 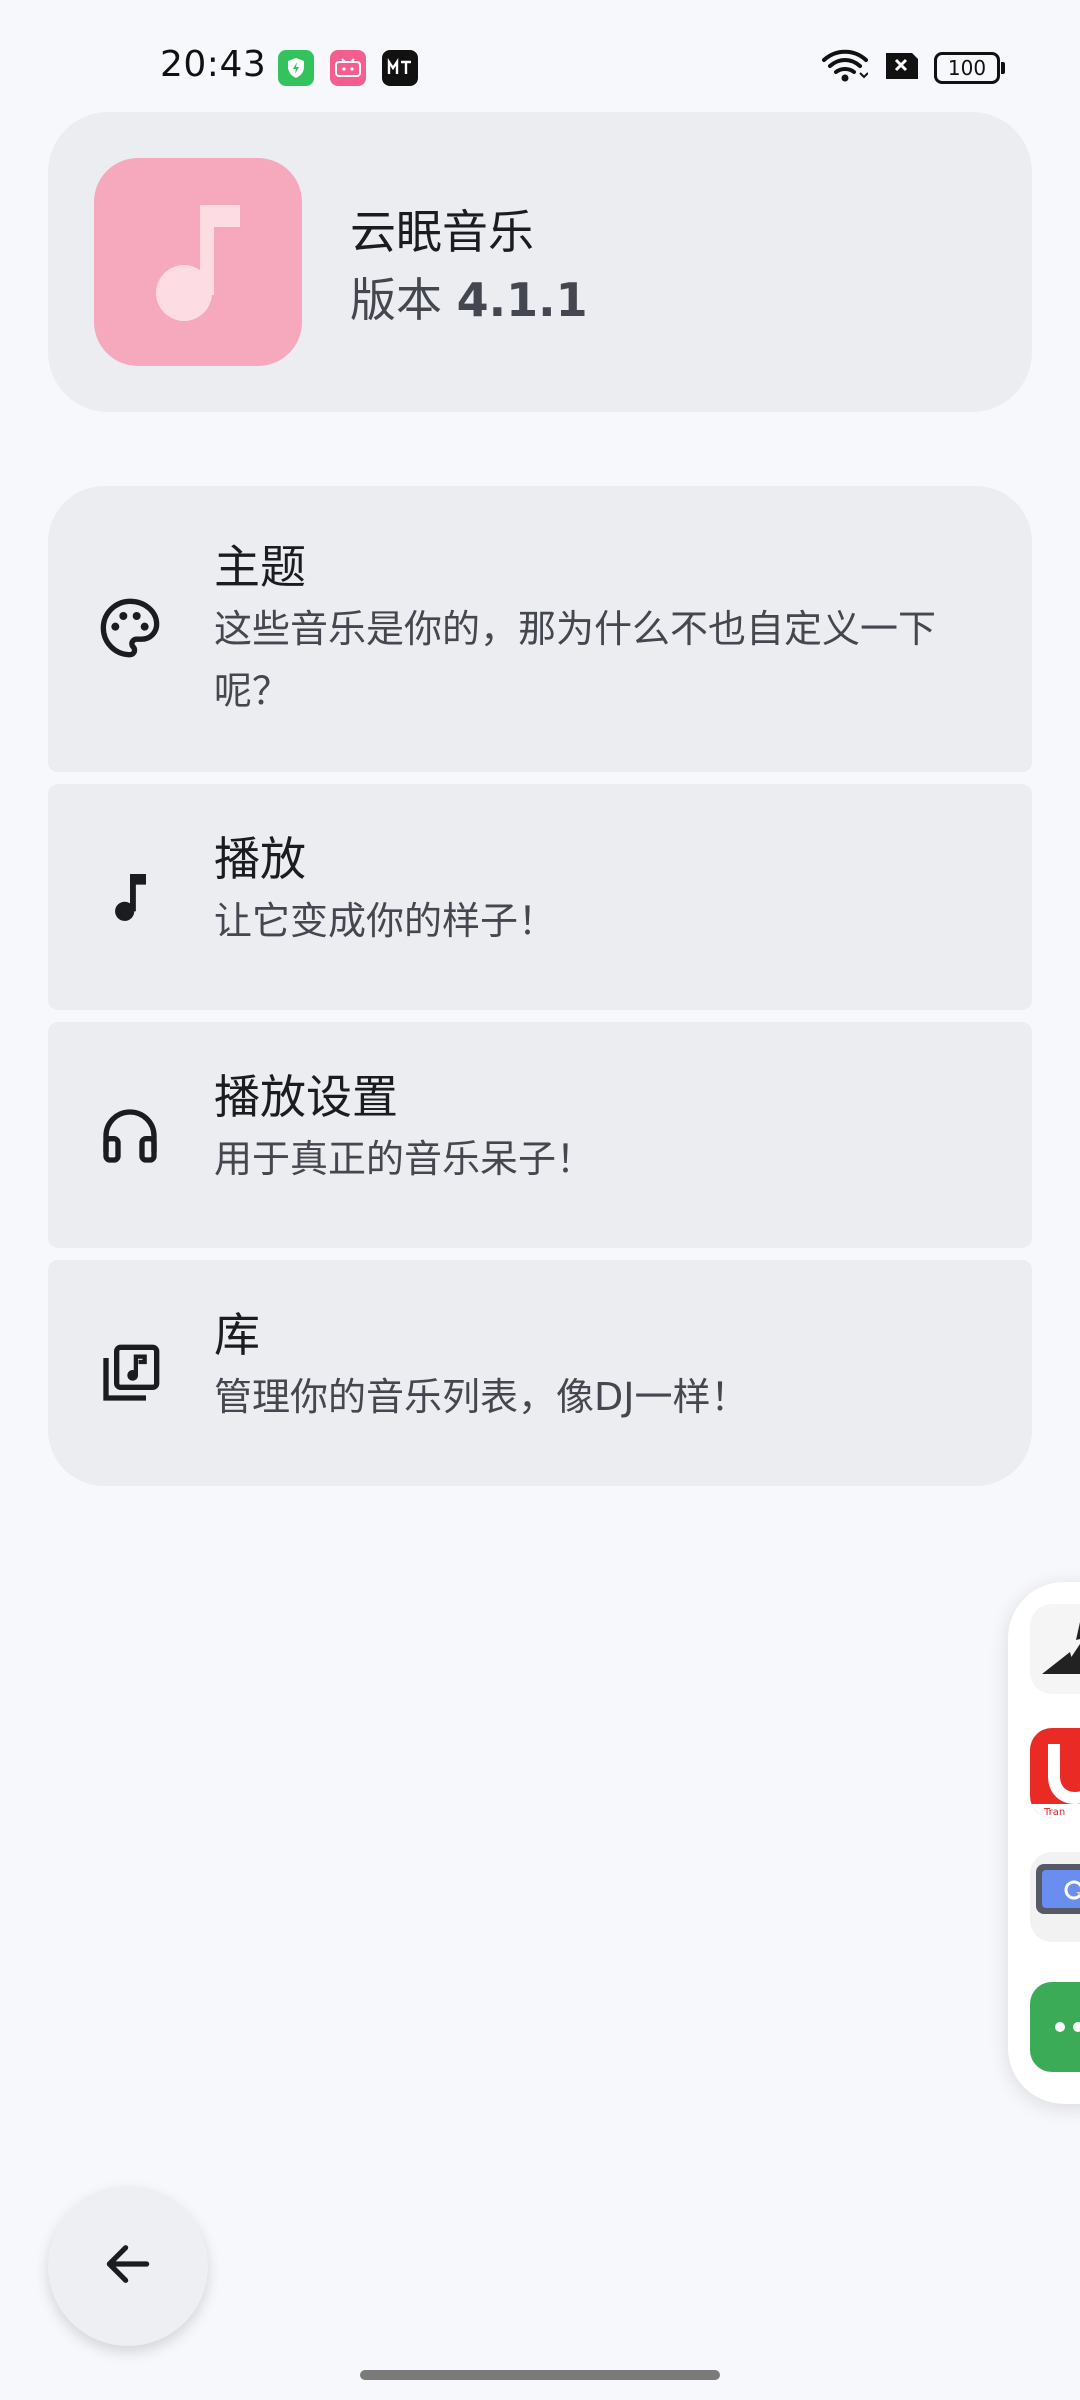 I want to click on music-library-icon, so click(x=130, y=1374).